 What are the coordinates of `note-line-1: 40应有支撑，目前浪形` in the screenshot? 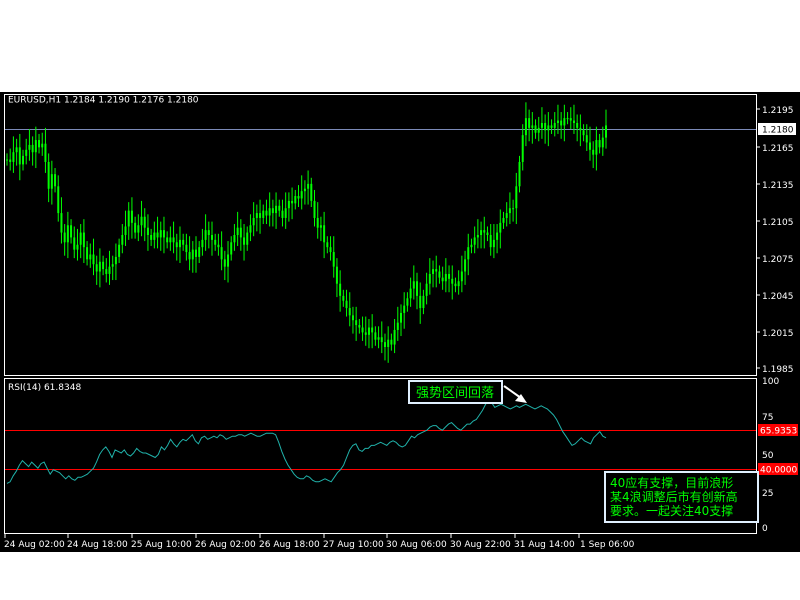 It's located at (671, 482).